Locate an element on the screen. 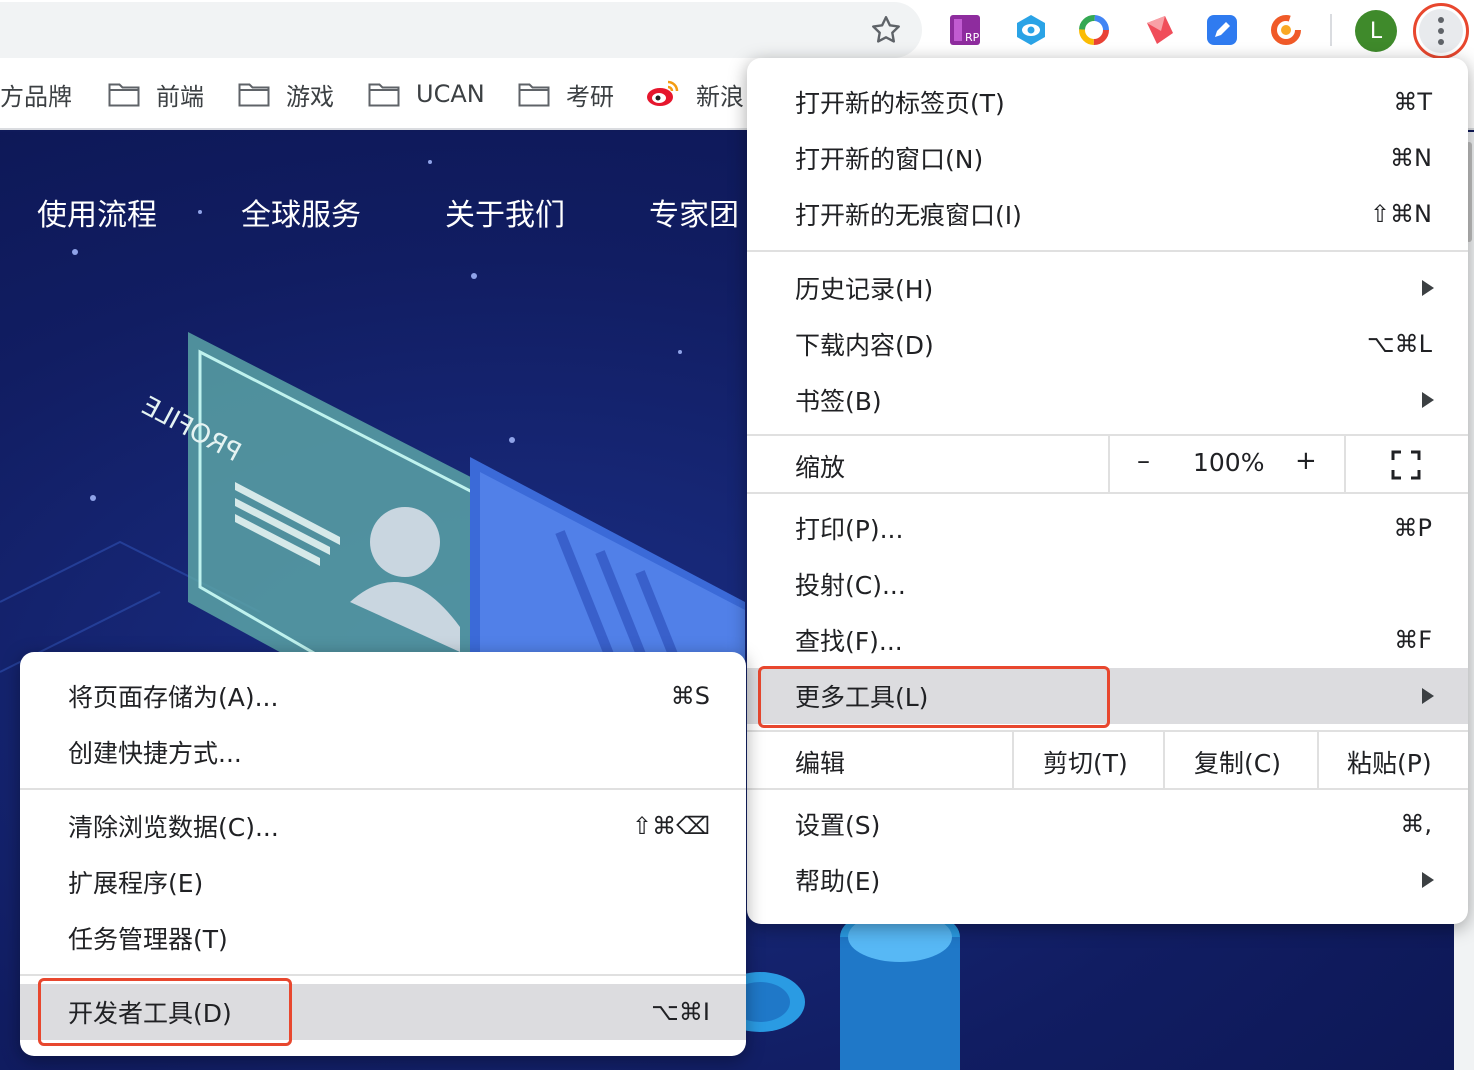 This screenshot has height=1070, width=1474. chrome-menu-button is located at coordinates (1441, 31).